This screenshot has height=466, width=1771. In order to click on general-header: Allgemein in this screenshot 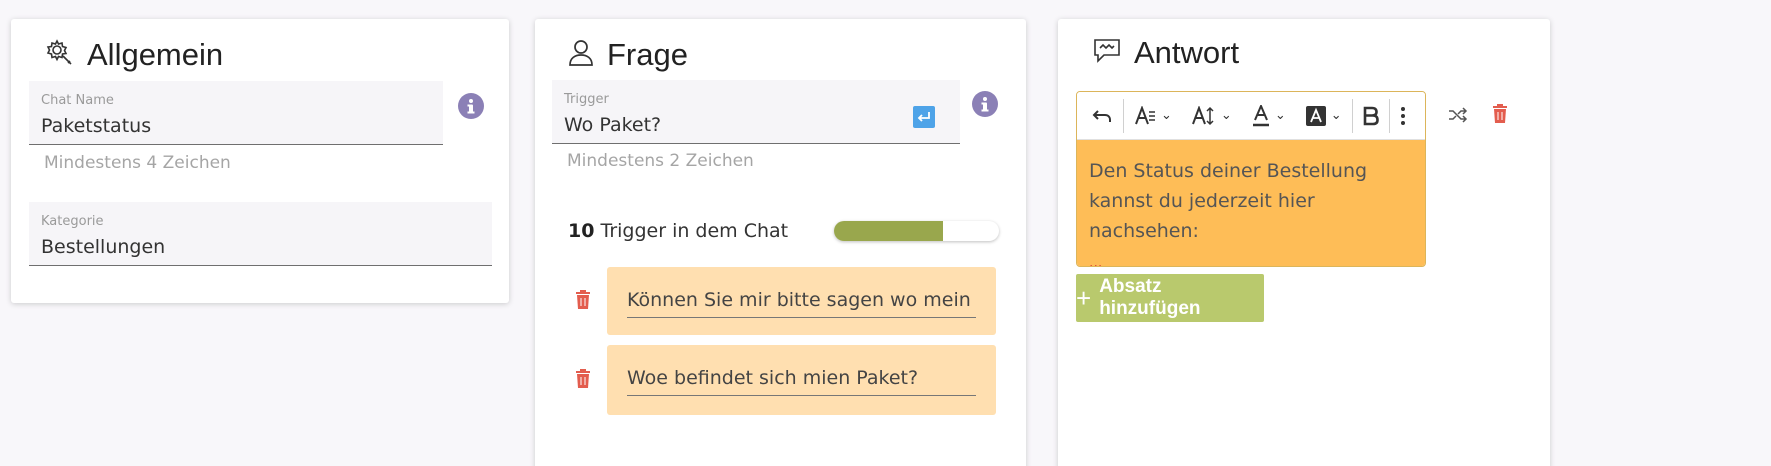, I will do `click(134, 55)`.